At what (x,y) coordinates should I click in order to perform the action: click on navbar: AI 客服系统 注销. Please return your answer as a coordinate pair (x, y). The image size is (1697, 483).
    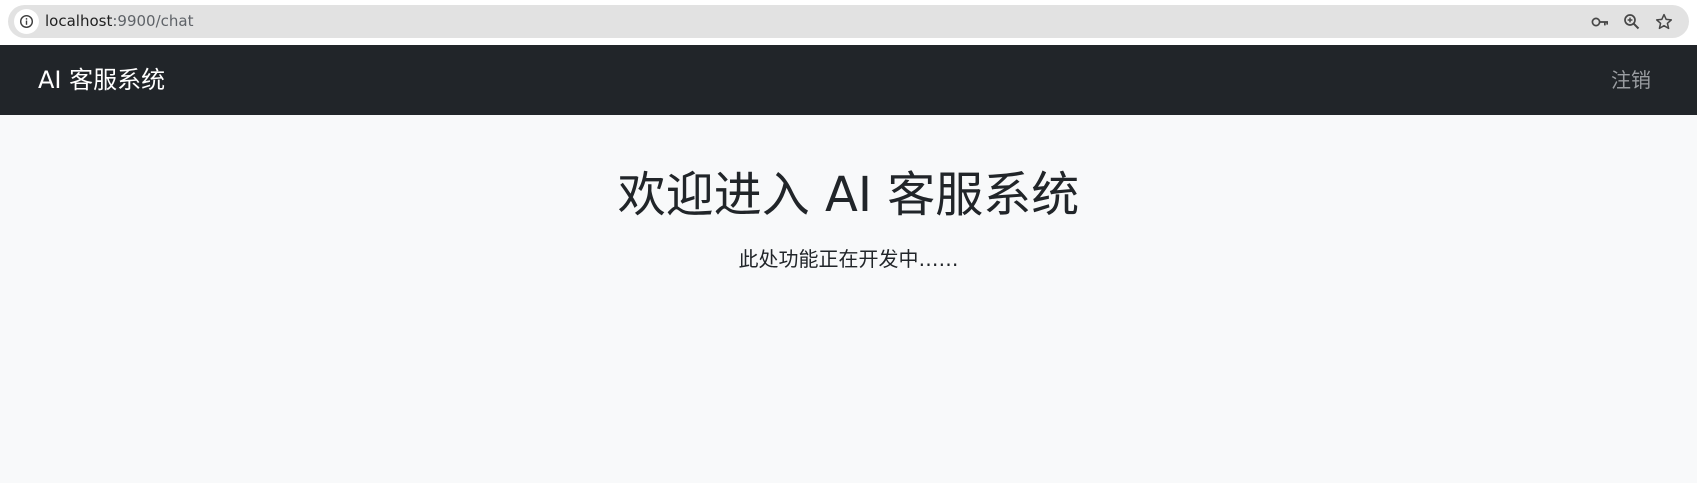
    Looking at the image, I should click on (848, 80).